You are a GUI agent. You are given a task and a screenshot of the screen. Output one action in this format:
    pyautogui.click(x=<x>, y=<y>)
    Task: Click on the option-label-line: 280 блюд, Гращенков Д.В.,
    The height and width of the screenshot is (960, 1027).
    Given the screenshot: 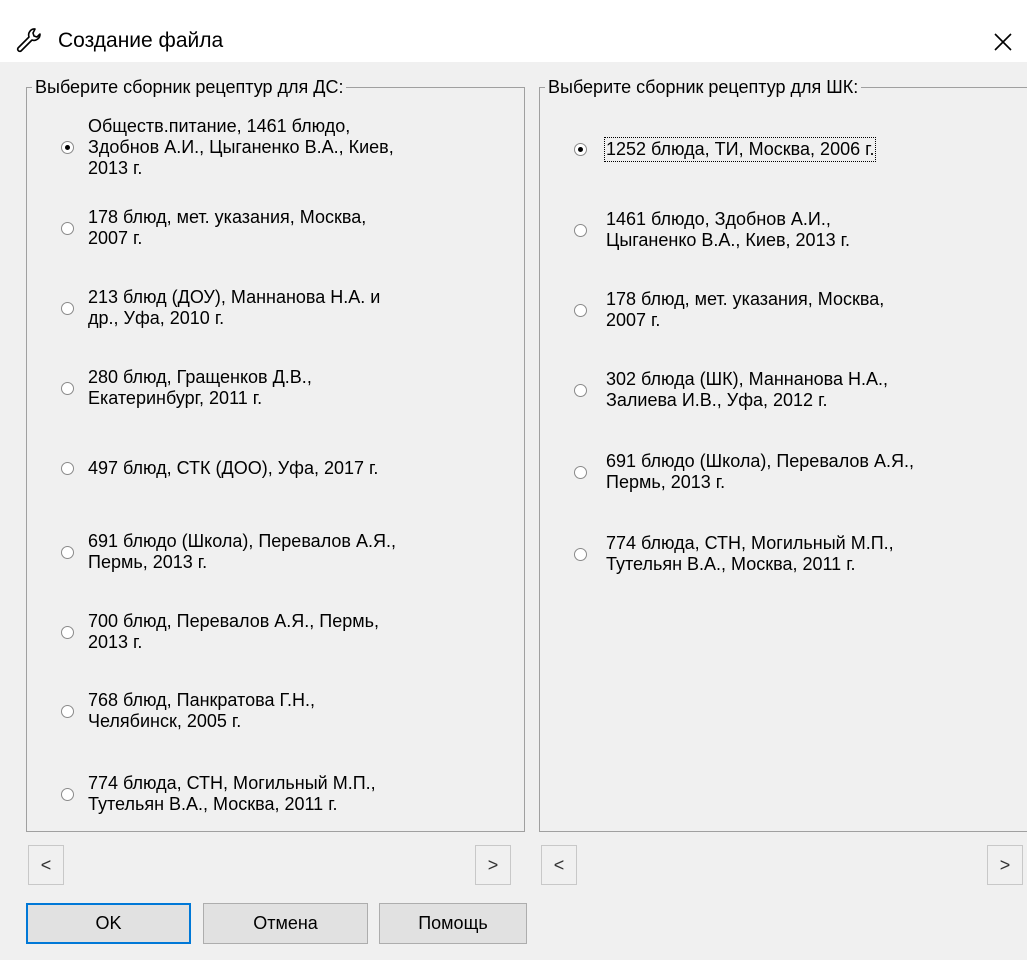 What is the action you would take?
    pyautogui.click(x=200, y=377)
    